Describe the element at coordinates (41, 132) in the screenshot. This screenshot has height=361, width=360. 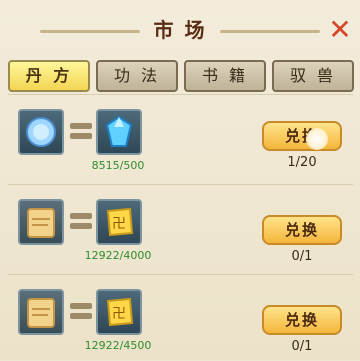
I see `blue-gem-icon` at that location.